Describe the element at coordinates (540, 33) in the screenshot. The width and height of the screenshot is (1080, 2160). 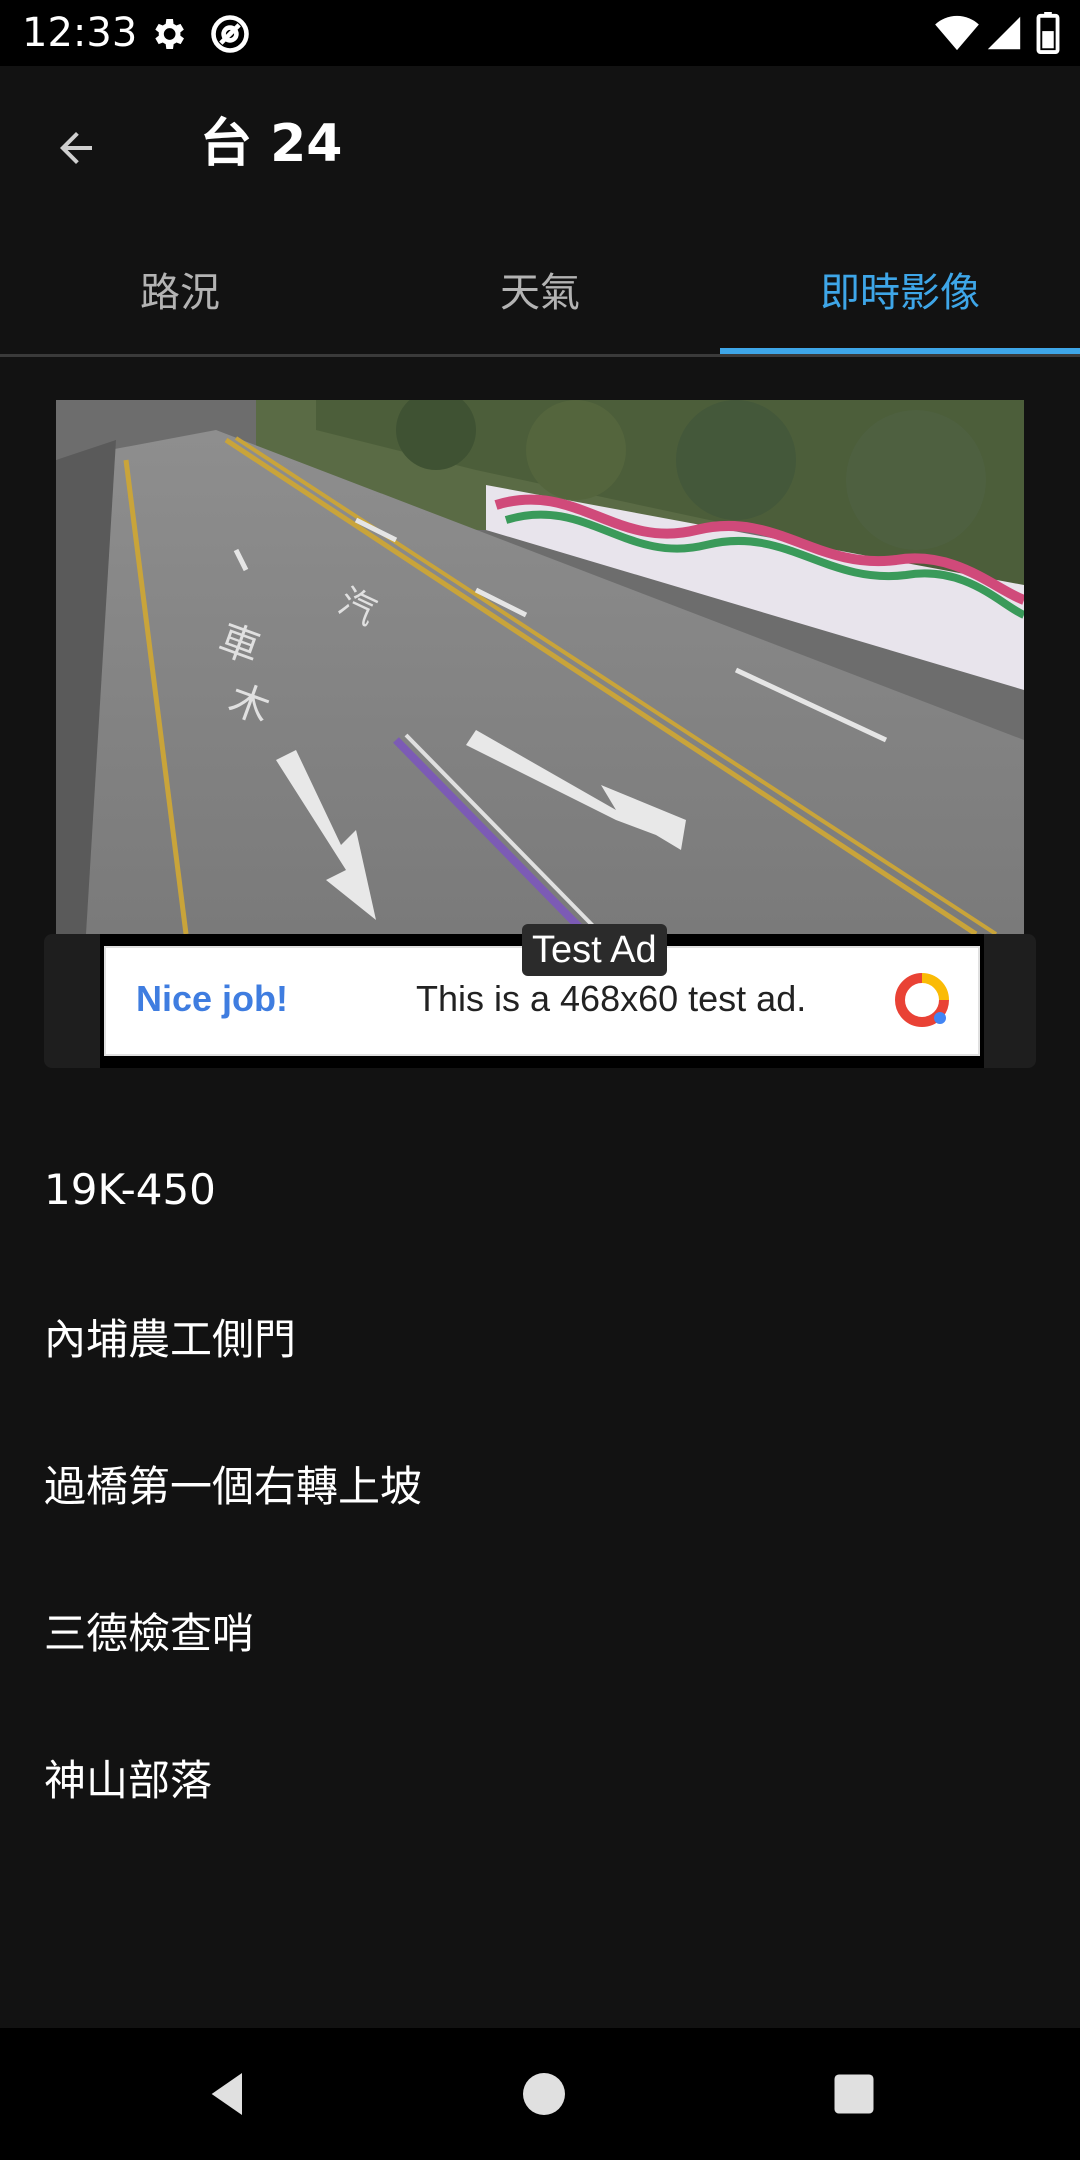
I see `status-bar: 12:33` at that location.